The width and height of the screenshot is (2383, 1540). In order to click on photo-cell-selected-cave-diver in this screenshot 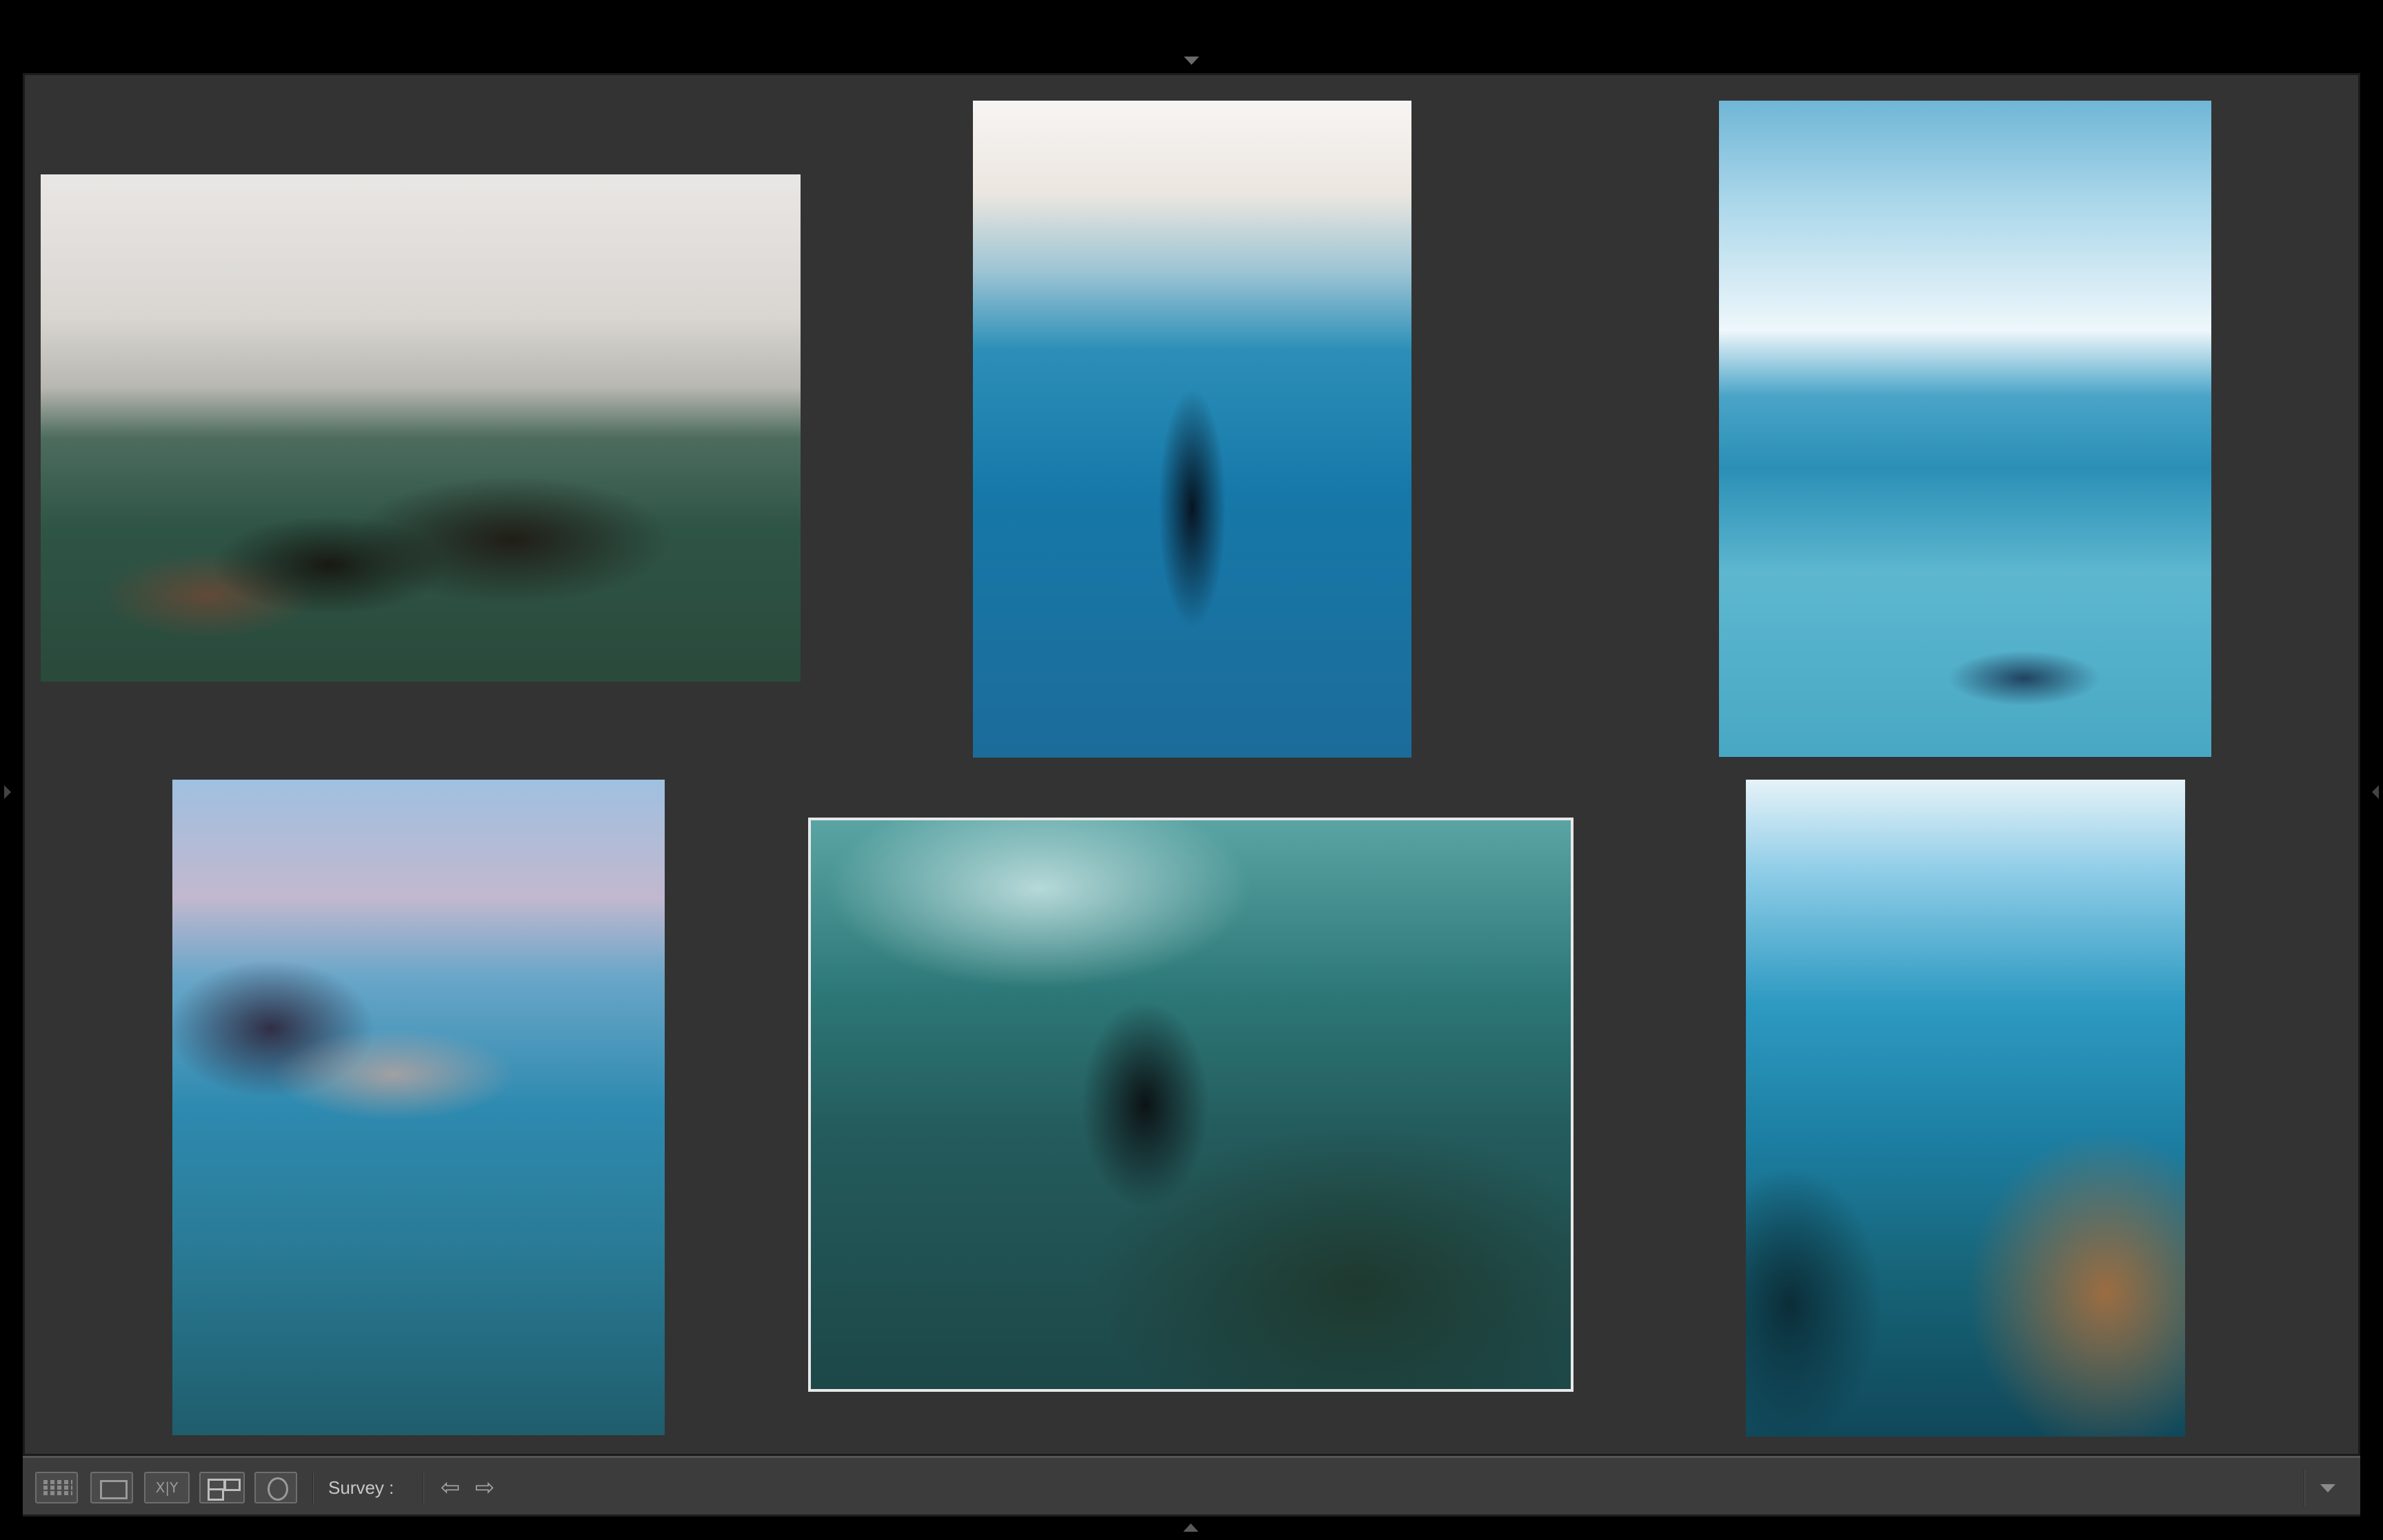, I will do `click(1190, 1105)`.